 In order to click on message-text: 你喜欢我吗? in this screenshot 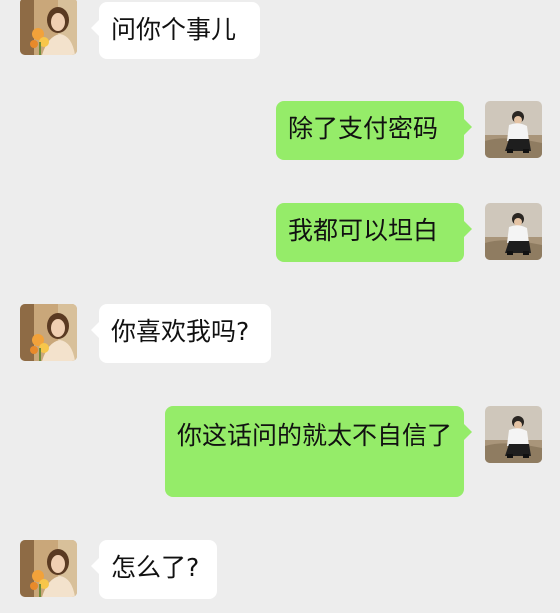, I will do `click(180, 331)`.